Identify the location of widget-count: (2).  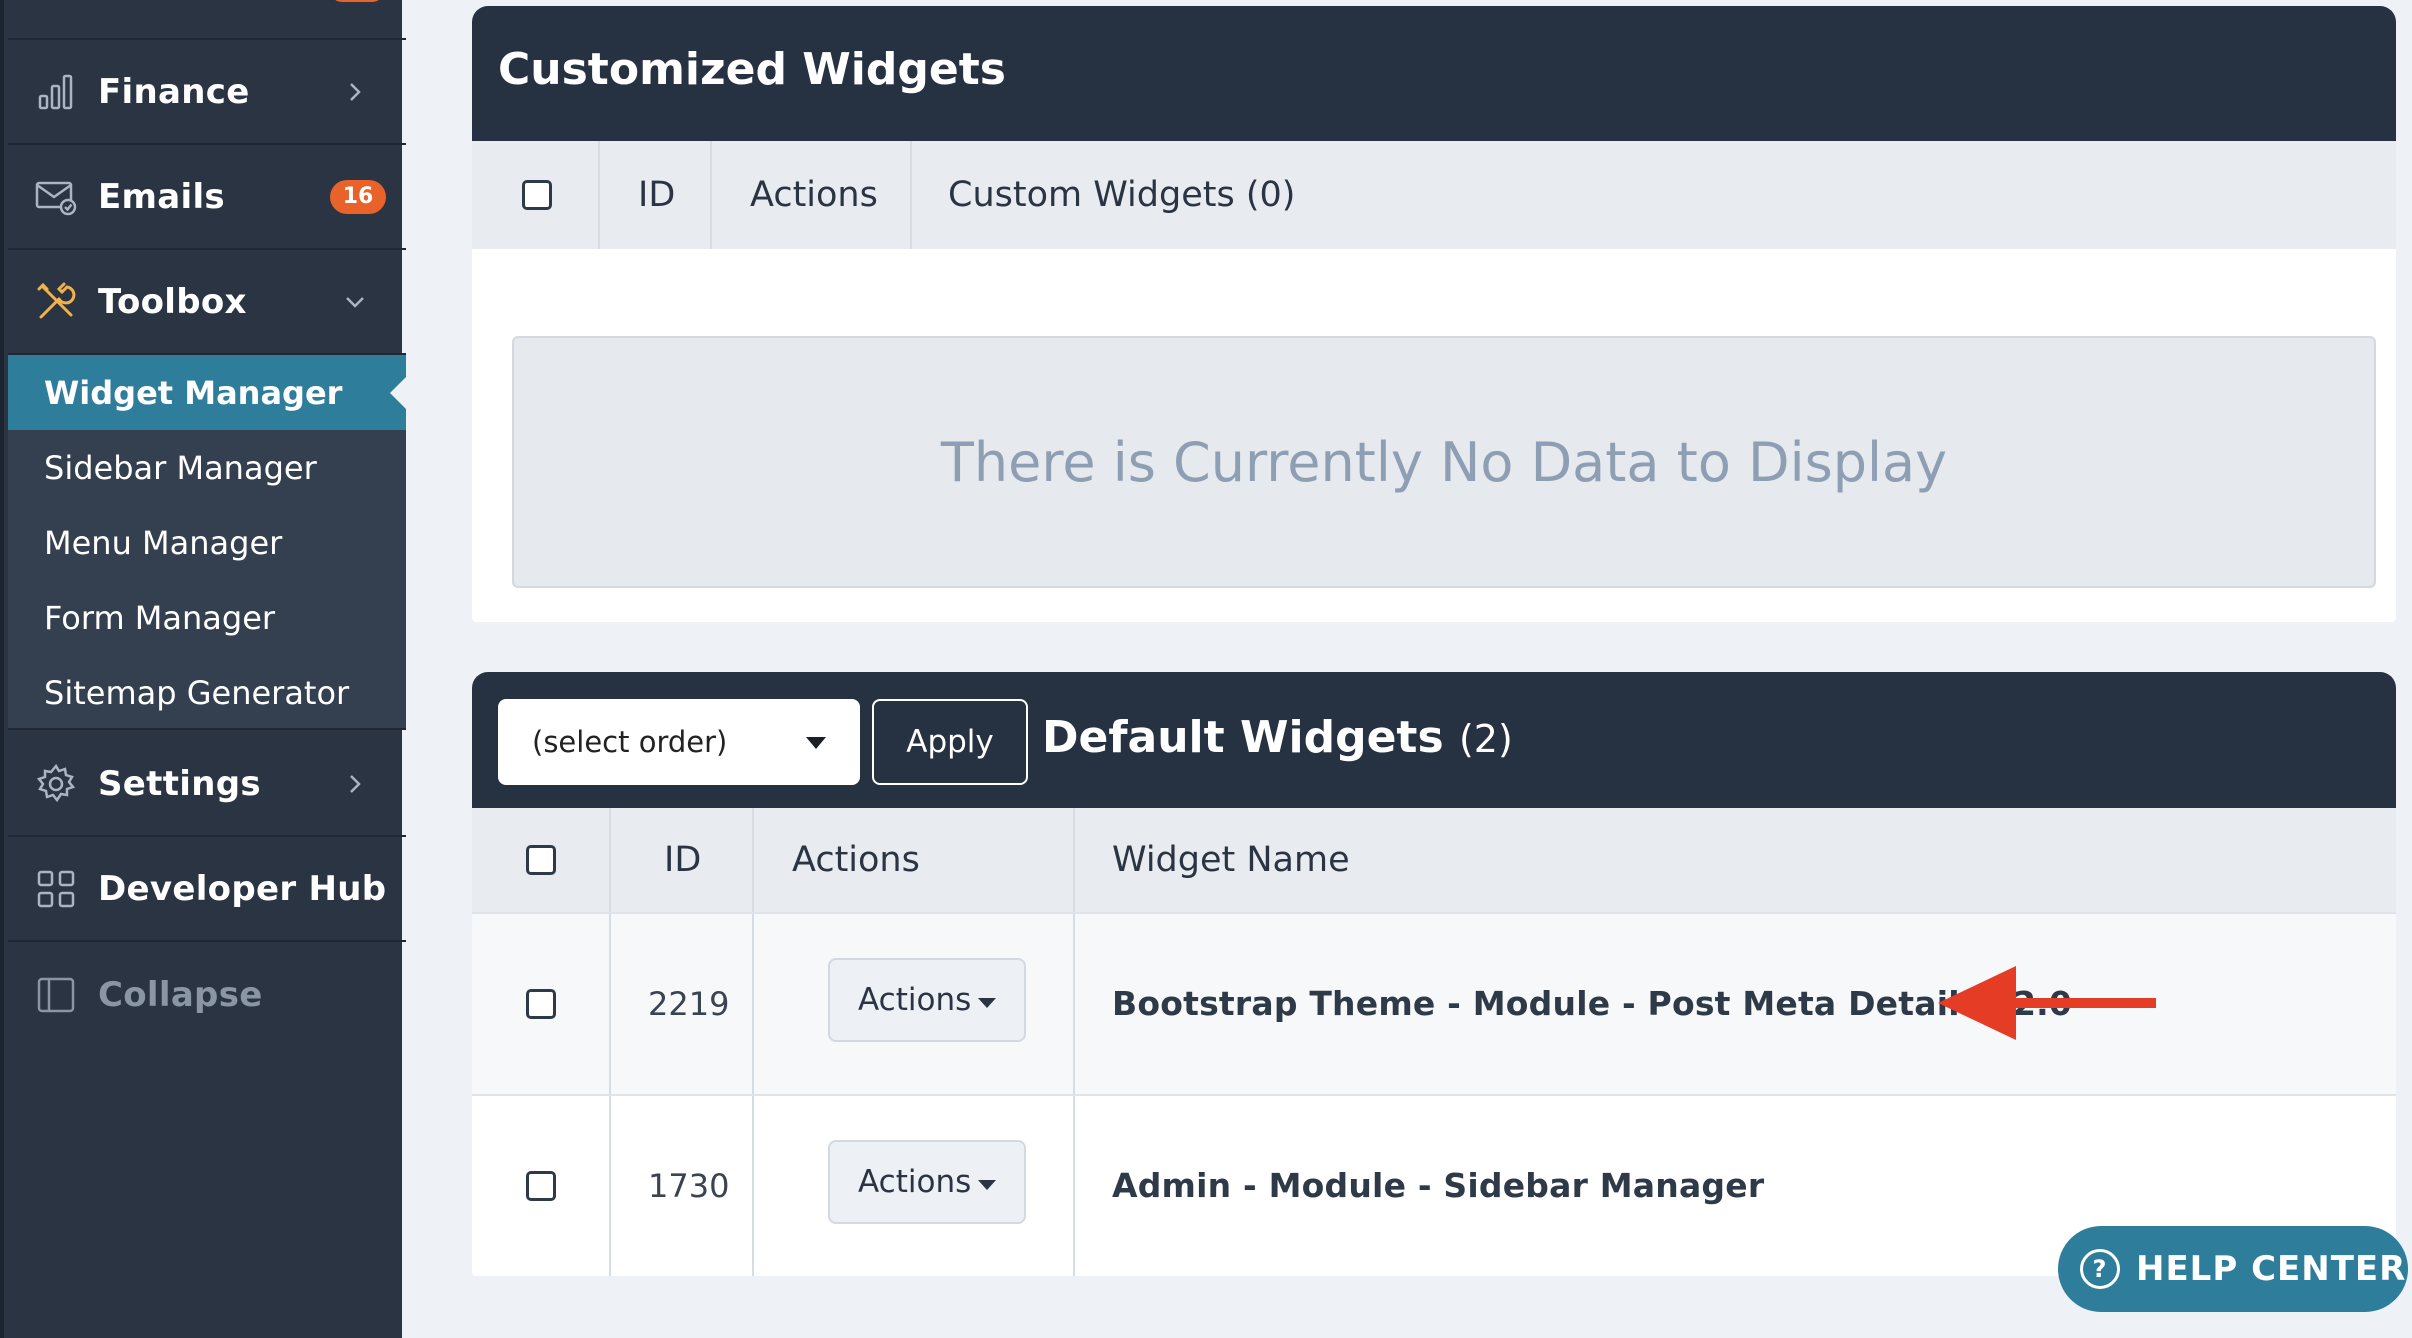
(1485, 739).